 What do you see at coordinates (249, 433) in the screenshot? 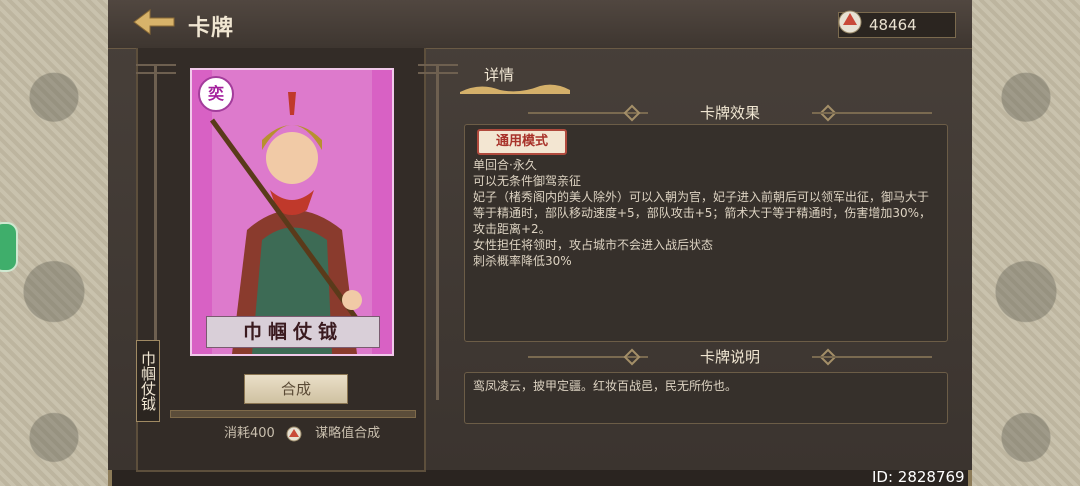
I see `cost-label: 消耗400` at bounding box center [249, 433].